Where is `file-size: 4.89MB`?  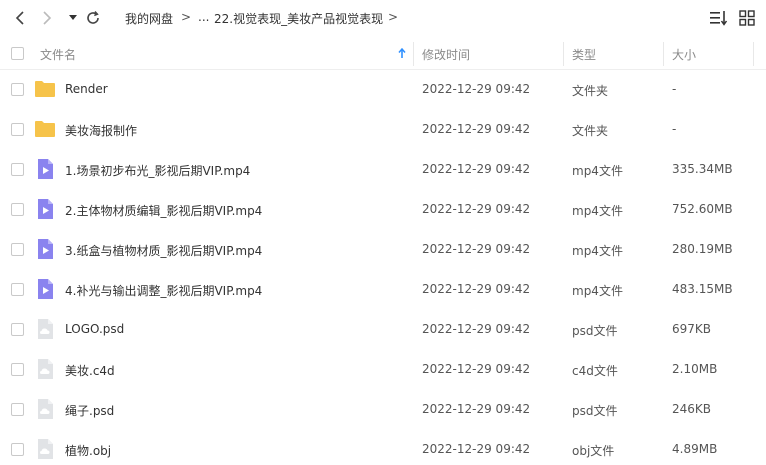
file-size: 4.89MB is located at coordinates (695, 449).